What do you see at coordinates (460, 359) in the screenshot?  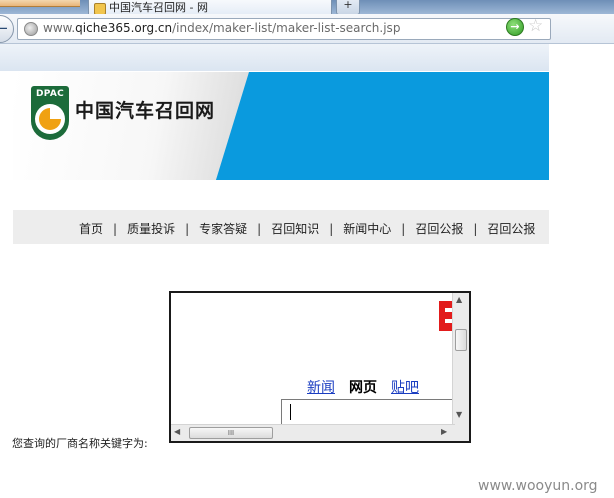 I see `vertical-scrollbar: ▲ ▼` at bounding box center [460, 359].